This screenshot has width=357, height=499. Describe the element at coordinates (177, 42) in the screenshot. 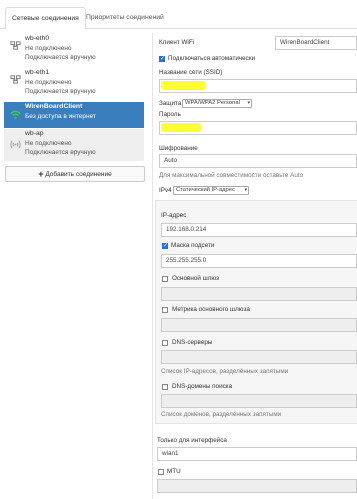

I see `client-label: Клиент WiFi` at that location.